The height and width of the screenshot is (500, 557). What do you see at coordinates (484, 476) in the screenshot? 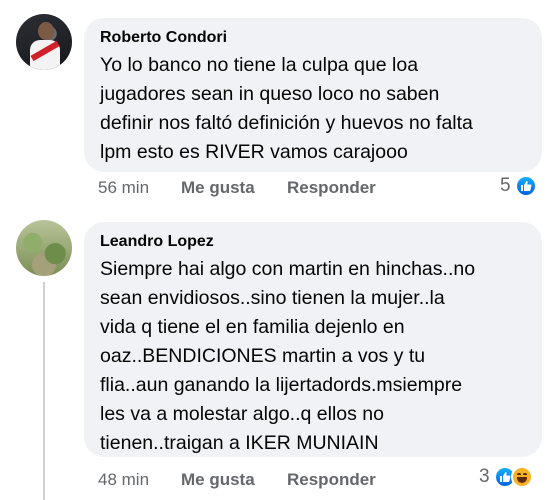
I see `reaction-count: 3` at bounding box center [484, 476].